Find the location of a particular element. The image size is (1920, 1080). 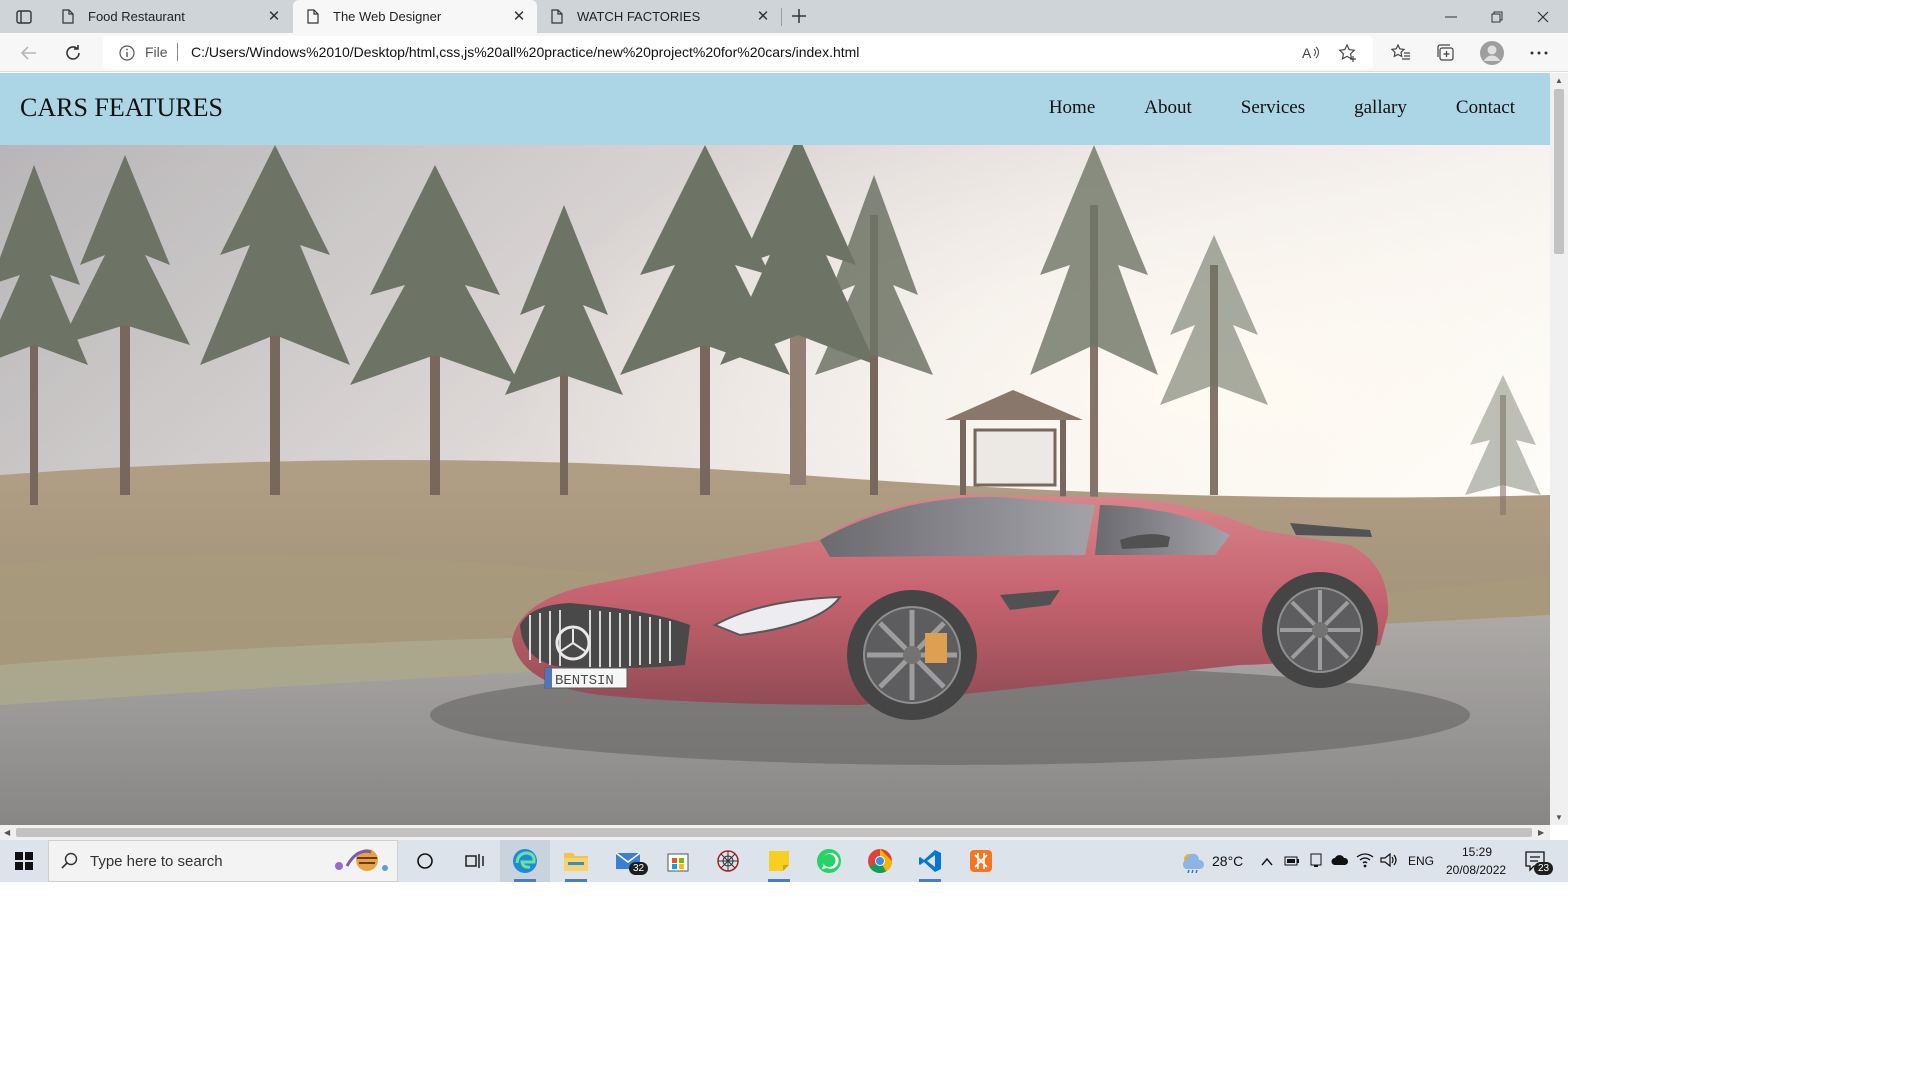

nav-about: About is located at coordinates (1168, 108).